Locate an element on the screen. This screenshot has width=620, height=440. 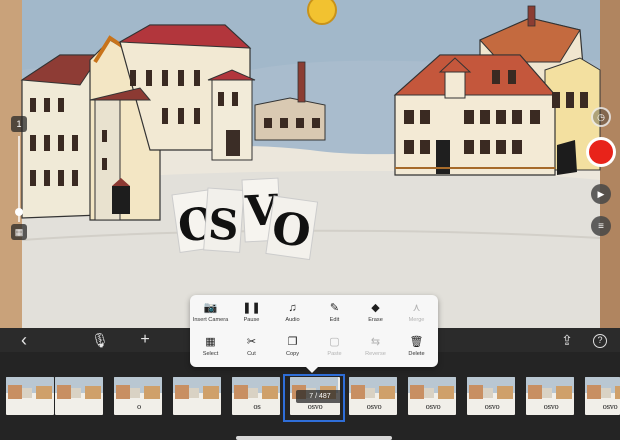
pause-button: ❚❚ Pause is located at coordinates (251, 316).